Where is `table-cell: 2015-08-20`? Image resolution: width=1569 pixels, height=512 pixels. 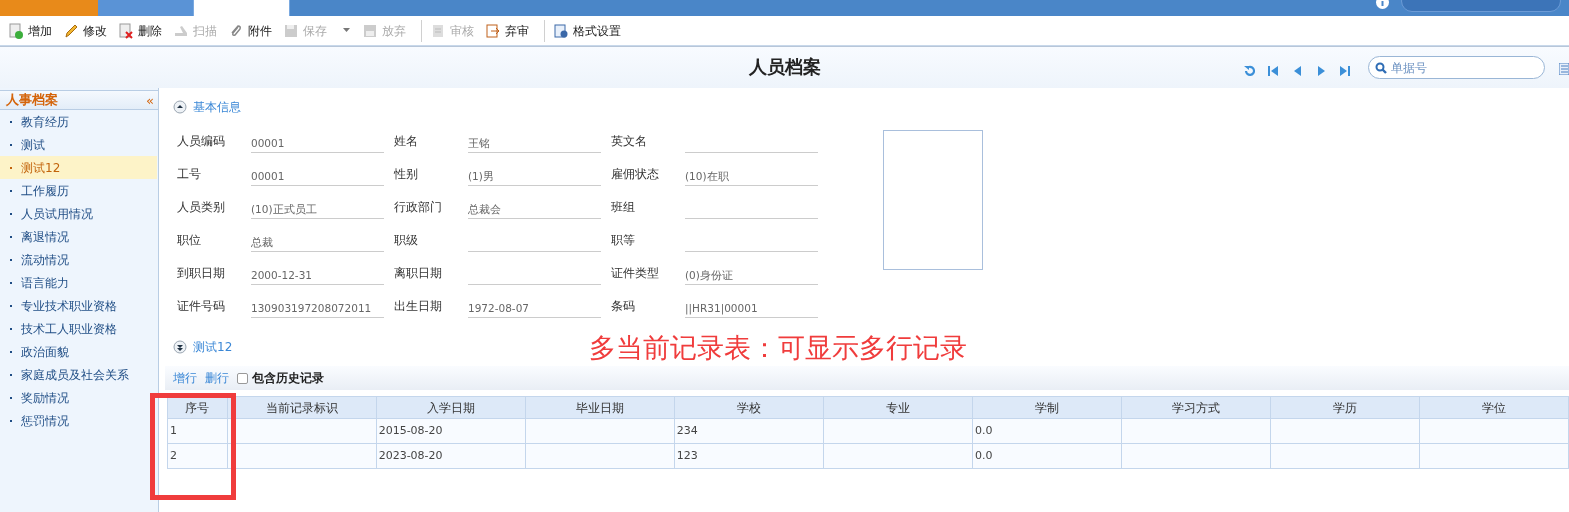 table-cell: 2015-08-20 is located at coordinates (451, 431).